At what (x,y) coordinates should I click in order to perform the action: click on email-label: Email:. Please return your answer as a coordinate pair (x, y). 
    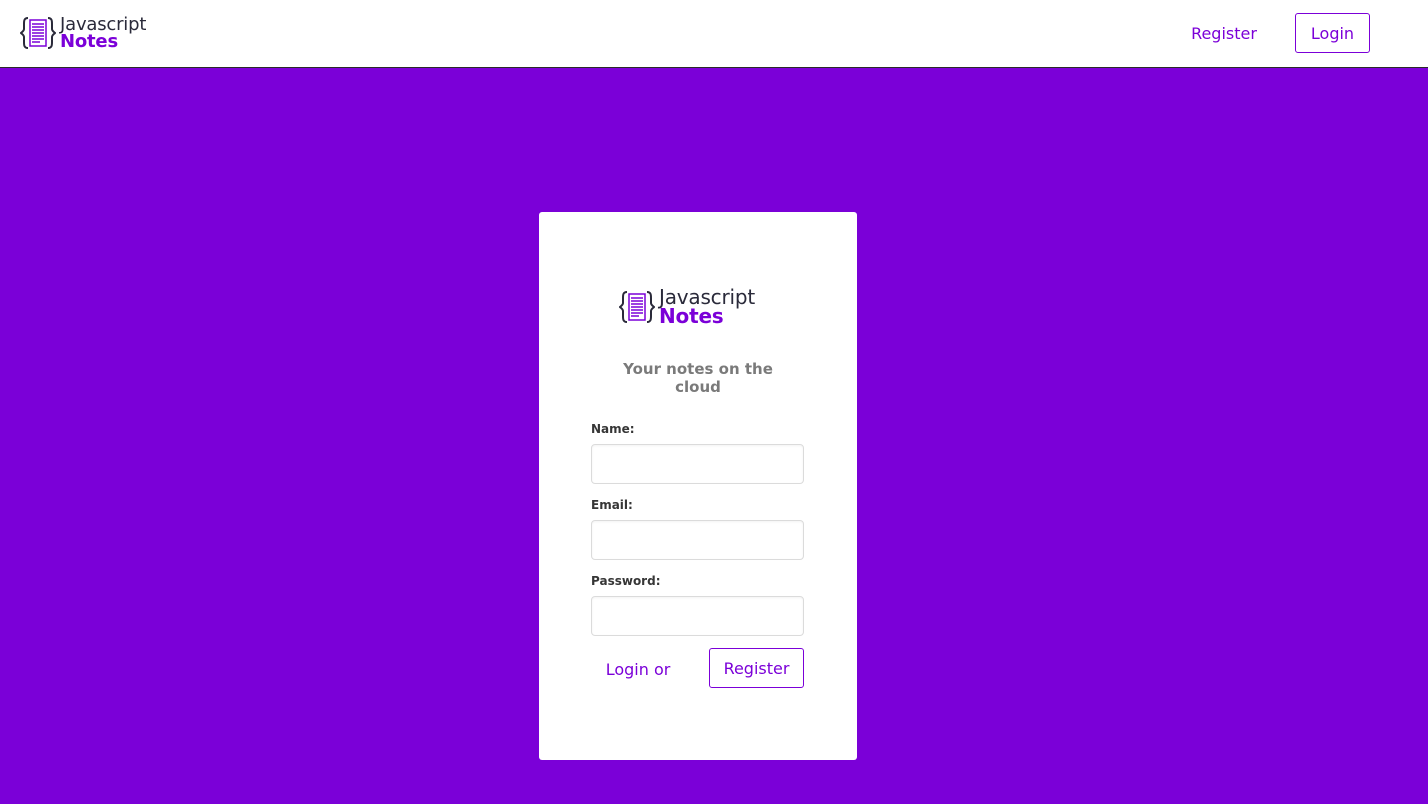
    Looking at the image, I should click on (612, 505).